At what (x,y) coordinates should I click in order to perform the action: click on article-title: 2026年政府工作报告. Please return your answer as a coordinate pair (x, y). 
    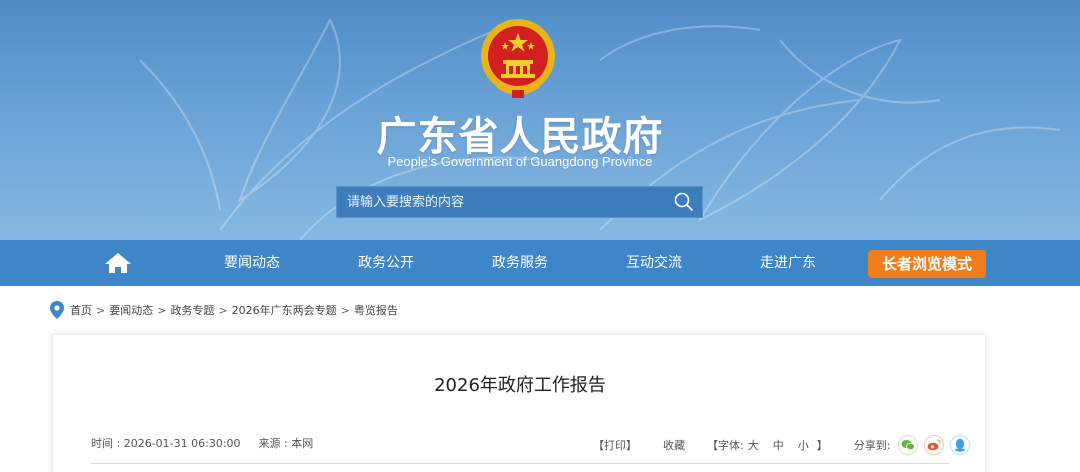
    Looking at the image, I should click on (520, 385).